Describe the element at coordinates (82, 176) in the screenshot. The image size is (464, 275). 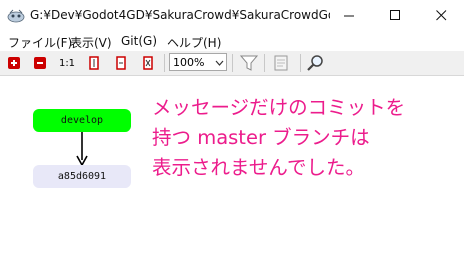
I see `commit-node: a85d6091` at that location.